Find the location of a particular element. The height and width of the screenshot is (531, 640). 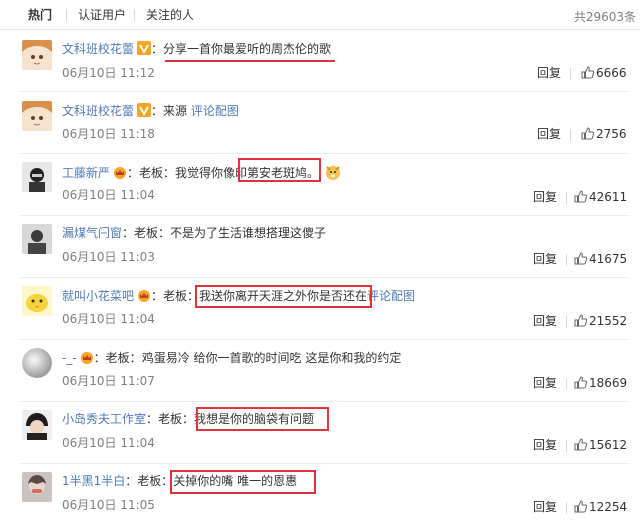

comment-time: 06月10日 11:05 is located at coordinates (108, 505).